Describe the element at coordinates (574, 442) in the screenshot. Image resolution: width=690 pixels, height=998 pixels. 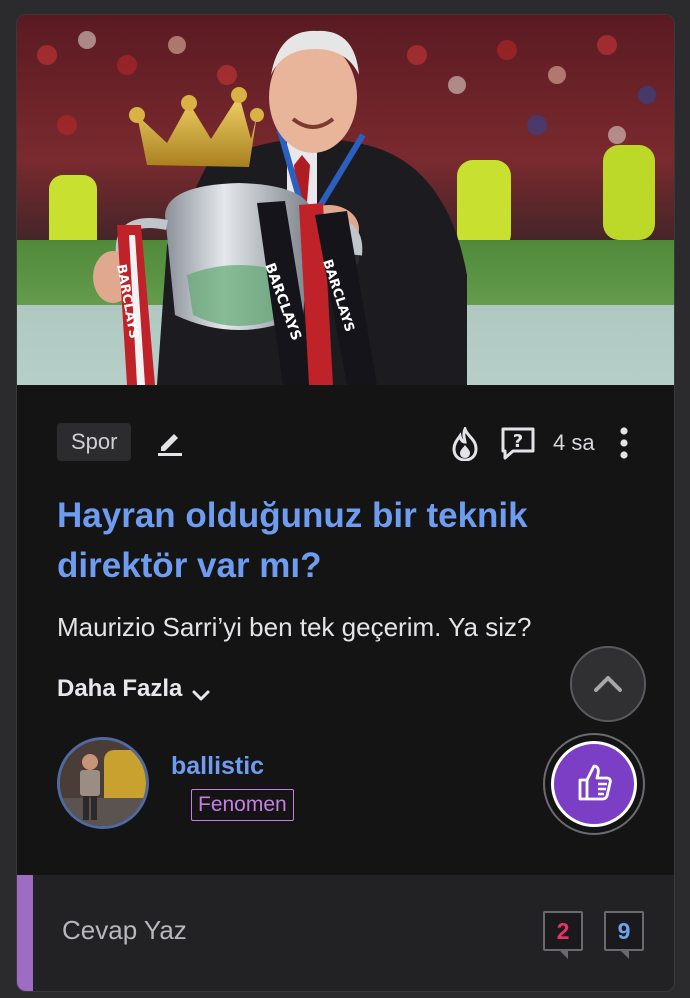
I see `post-time: 4 sa` at that location.